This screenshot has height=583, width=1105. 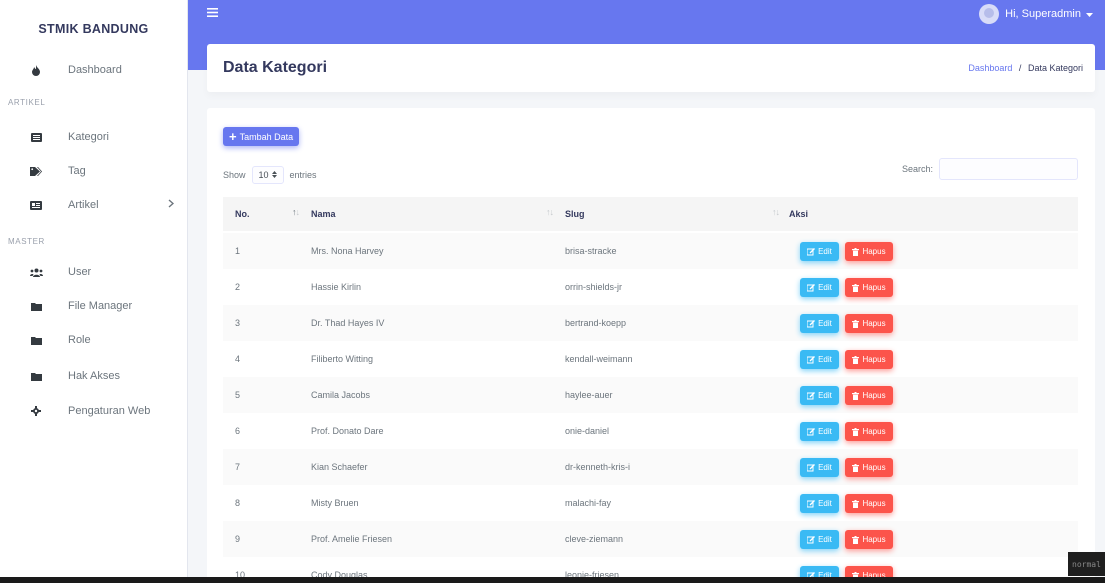 What do you see at coordinates (339, 467) in the screenshot?
I see `cell-nama: Kian Schaefer` at bounding box center [339, 467].